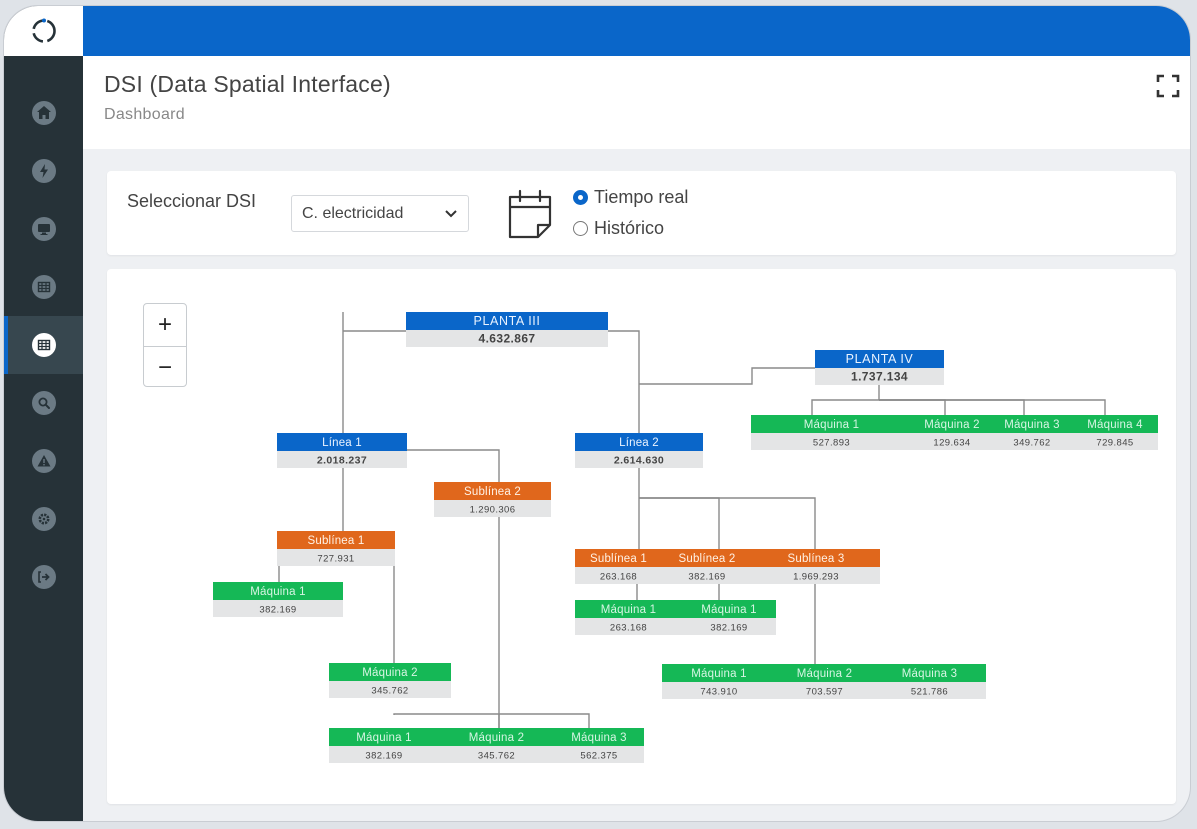 The width and height of the screenshot is (1197, 829). Describe the element at coordinates (1114, 443) in the screenshot. I see `node-value: 729.845` at that location.